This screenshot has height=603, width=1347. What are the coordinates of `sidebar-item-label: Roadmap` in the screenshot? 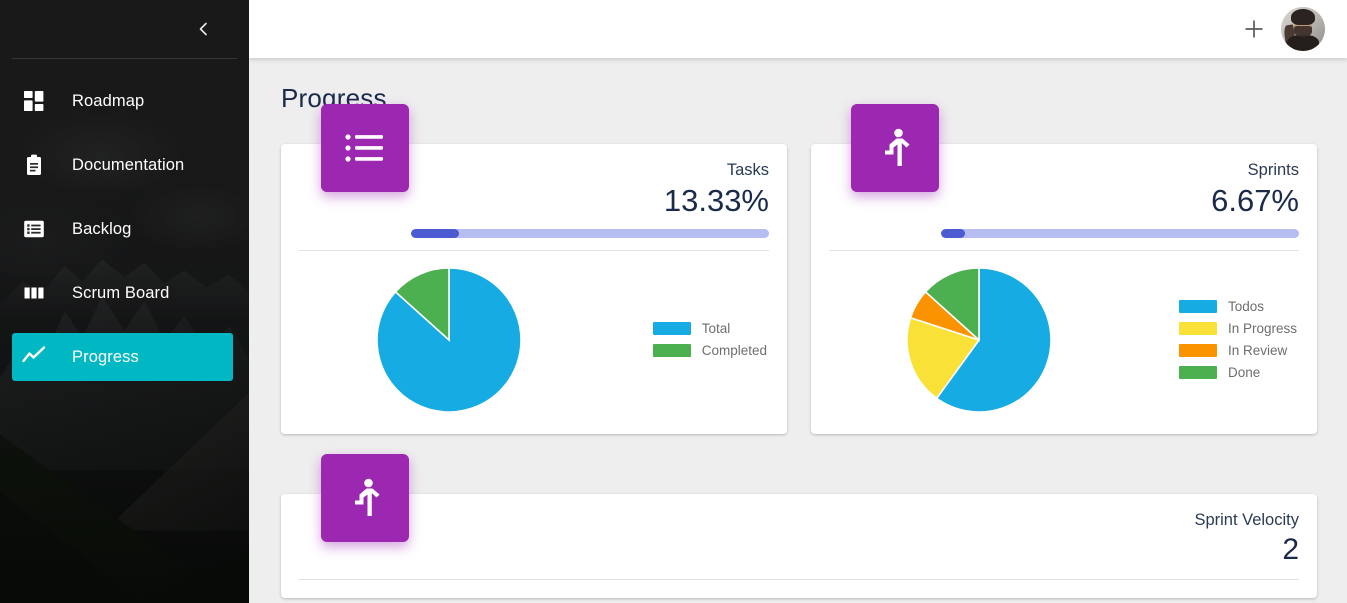 It's located at (108, 100).